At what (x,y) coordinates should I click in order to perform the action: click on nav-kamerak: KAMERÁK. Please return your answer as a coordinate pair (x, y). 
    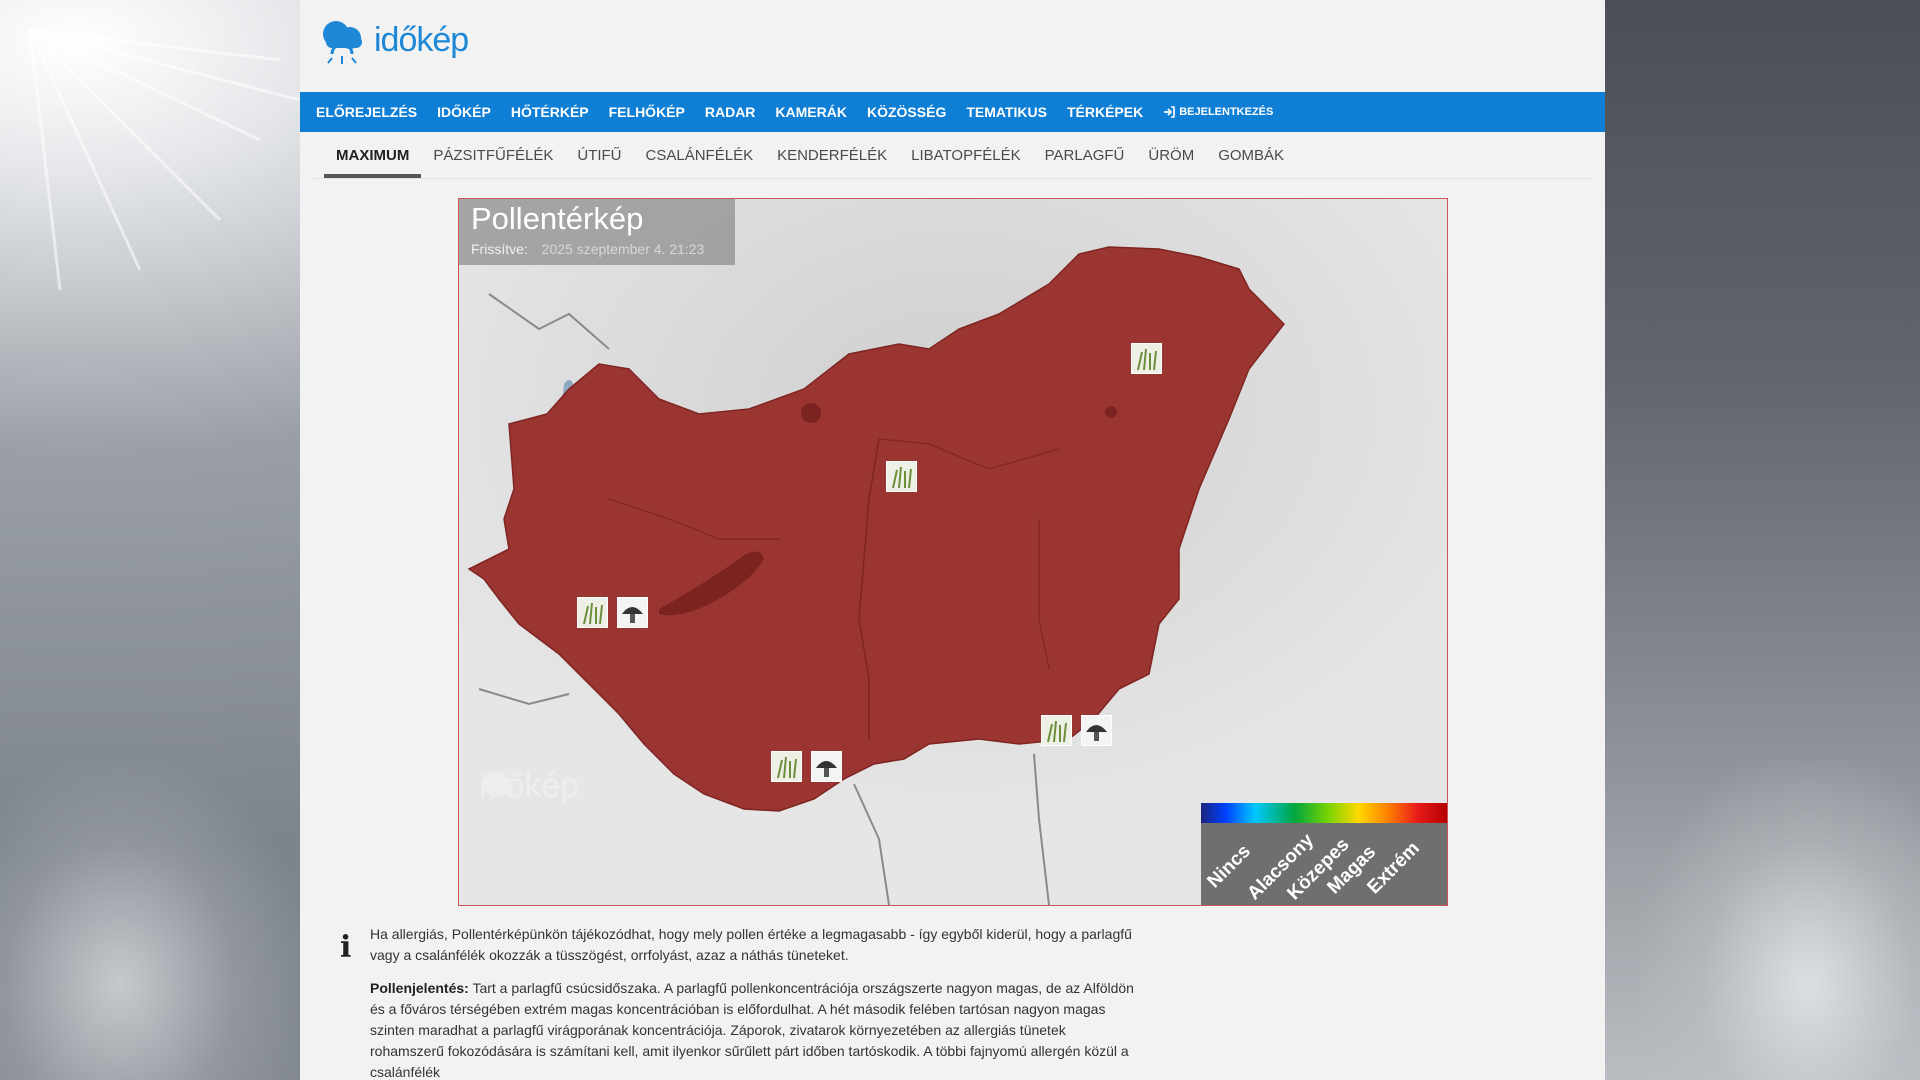
    Looking at the image, I should click on (811, 112).